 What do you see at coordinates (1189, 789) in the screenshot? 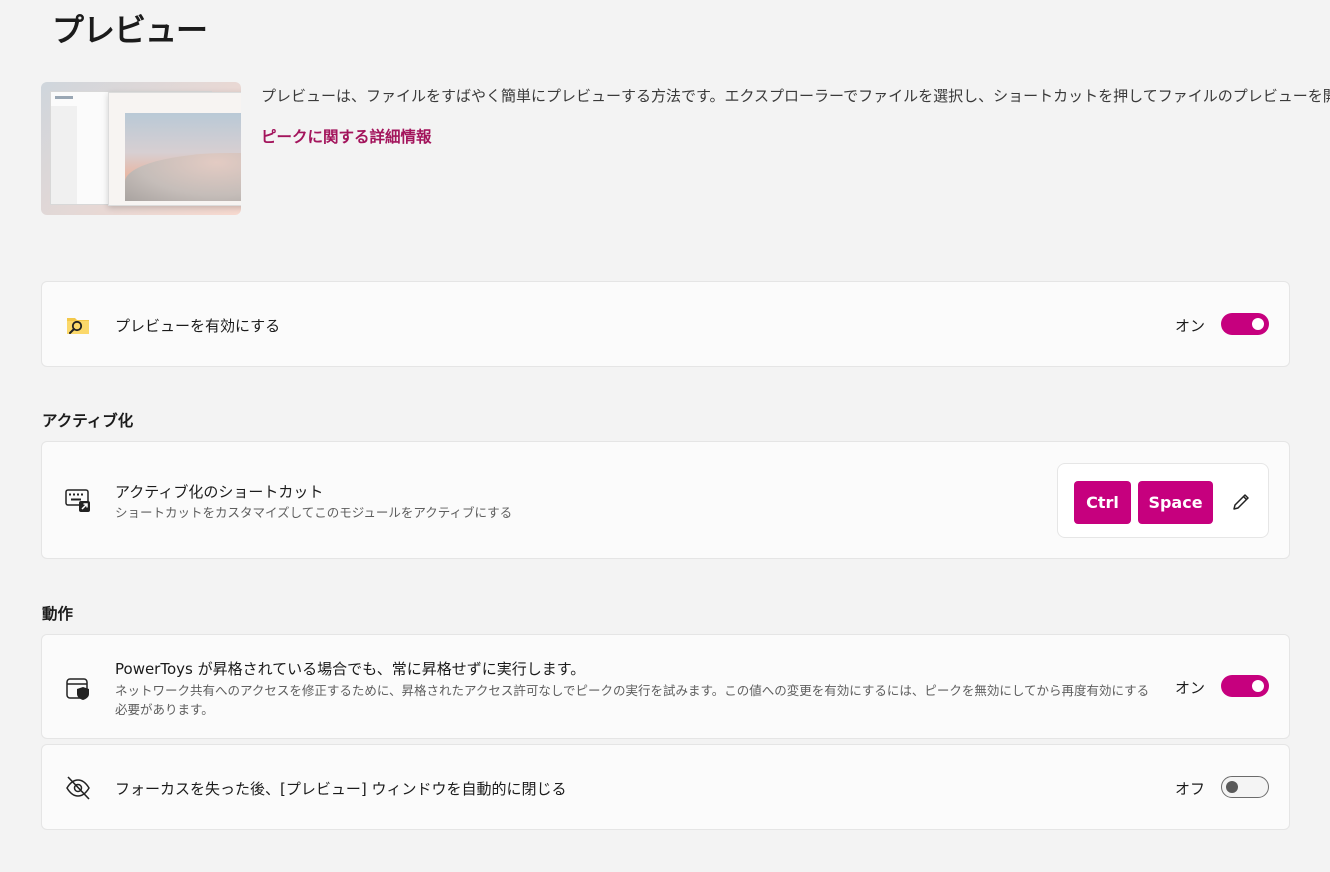
I see `close-after-focus-lost-state-label: オフ` at bounding box center [1189, 789].